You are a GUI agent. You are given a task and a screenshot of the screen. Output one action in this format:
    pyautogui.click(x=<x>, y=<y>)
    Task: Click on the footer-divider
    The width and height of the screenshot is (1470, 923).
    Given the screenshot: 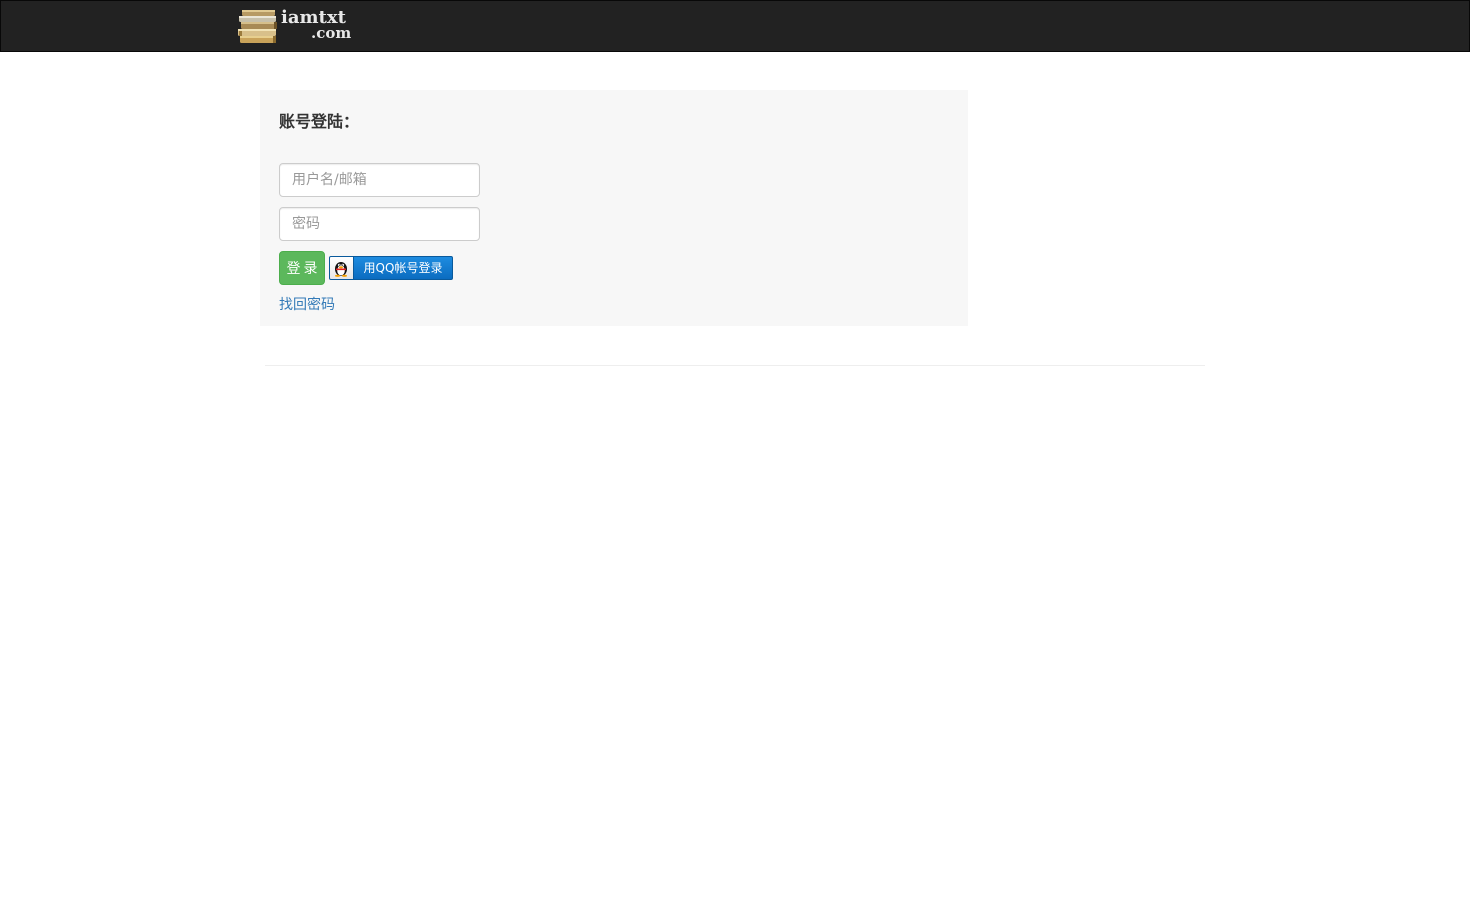 What is the action you would take?
    pyautogui.click(x=735, y=365)
    